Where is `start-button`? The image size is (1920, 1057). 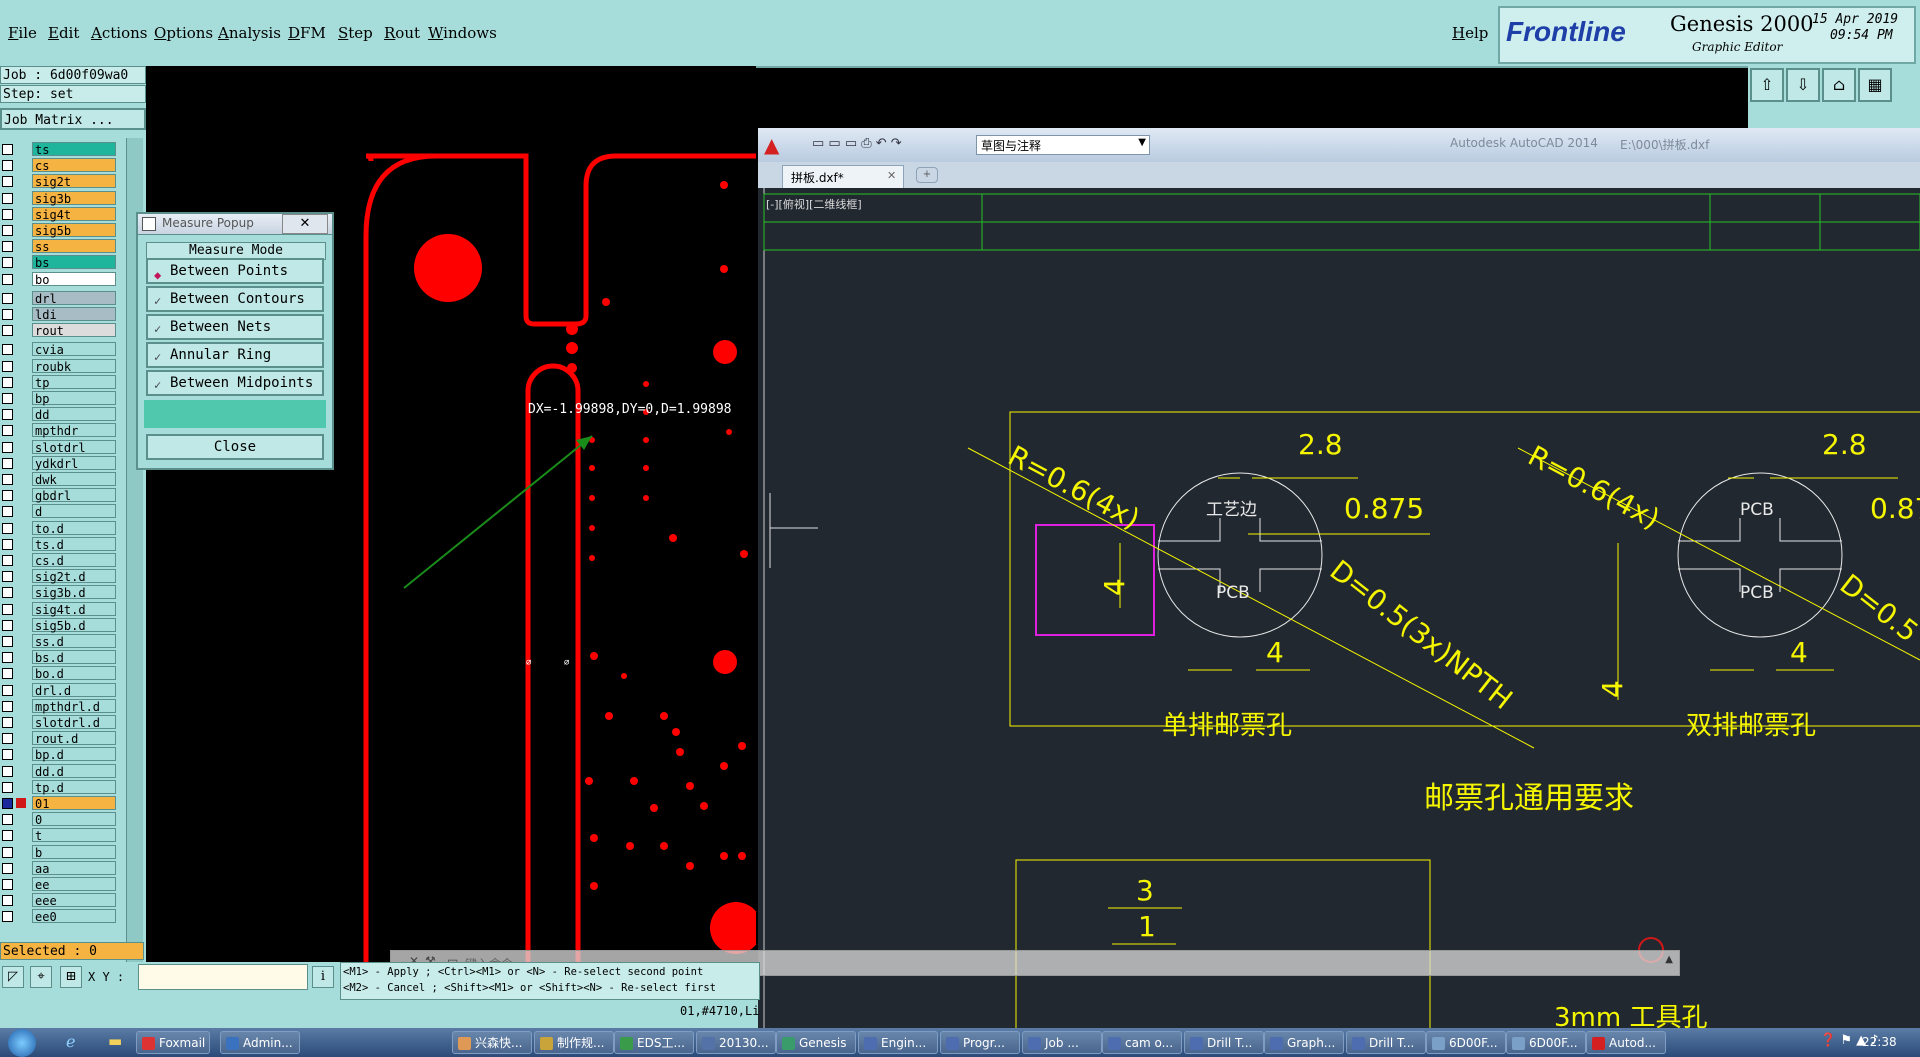
start-button is located at coordinates (22, 1043).